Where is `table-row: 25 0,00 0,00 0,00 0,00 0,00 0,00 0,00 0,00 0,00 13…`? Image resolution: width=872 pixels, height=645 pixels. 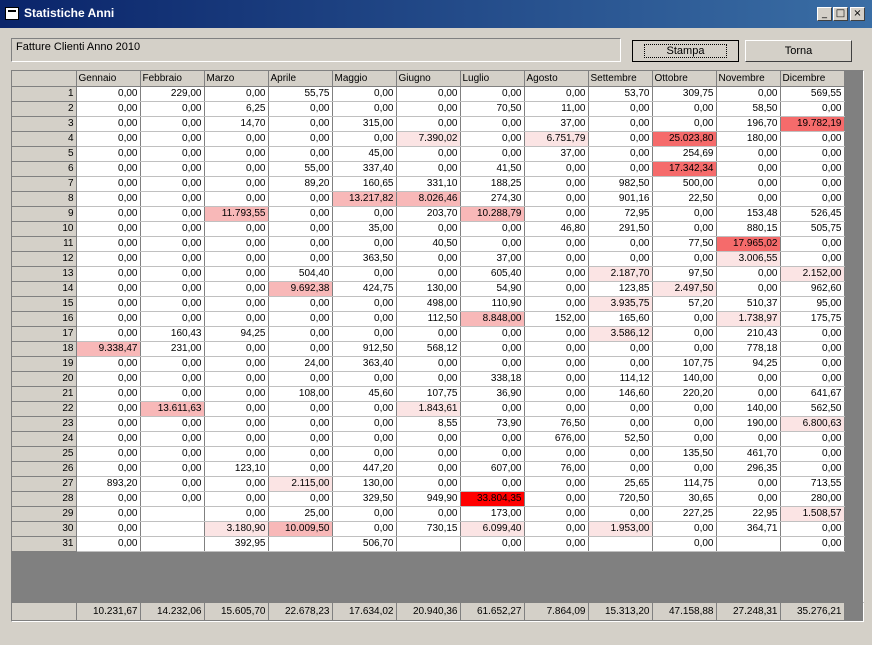 table-row: 25 0,00 0,00 0,00 0,00 0,00 0,00 0,00 0,00 0,00 13… is located at coordinates (428, 454).